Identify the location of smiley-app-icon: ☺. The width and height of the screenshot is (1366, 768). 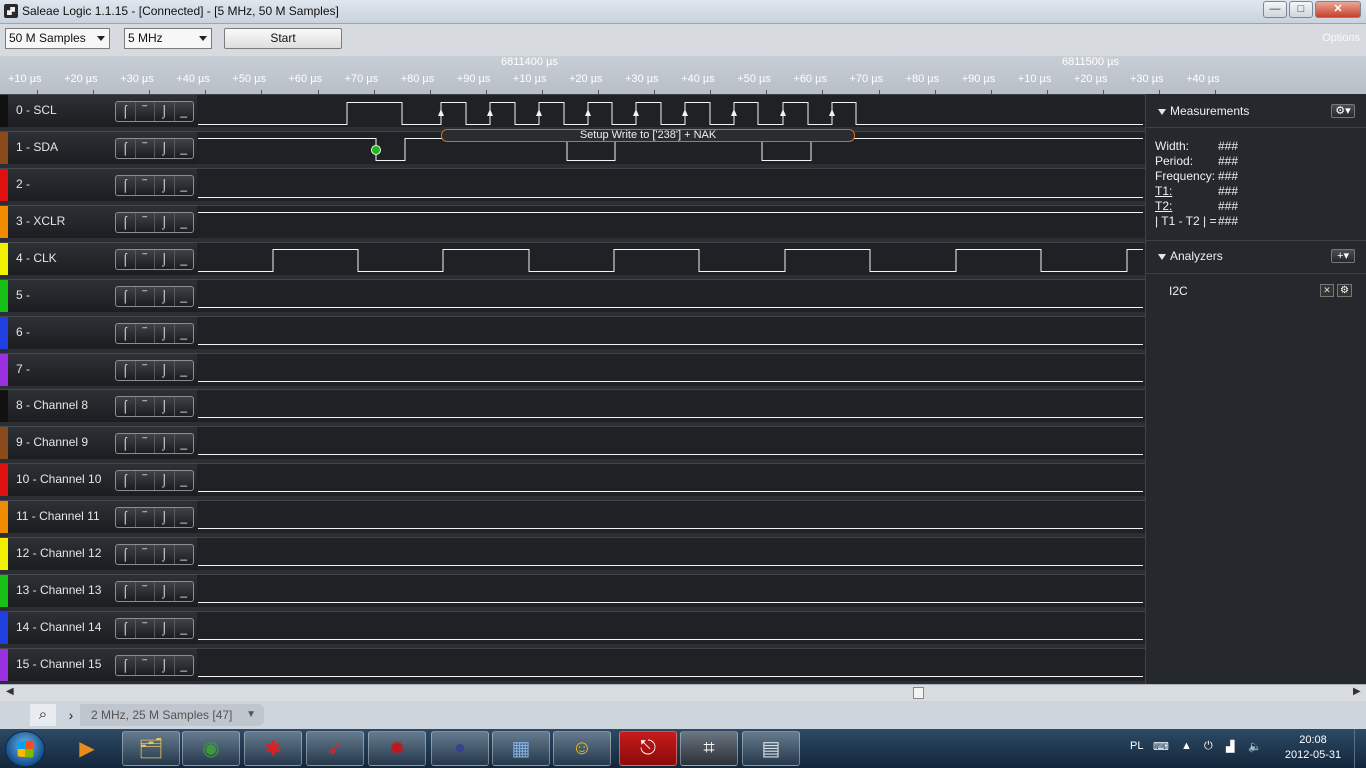
(582, 748).